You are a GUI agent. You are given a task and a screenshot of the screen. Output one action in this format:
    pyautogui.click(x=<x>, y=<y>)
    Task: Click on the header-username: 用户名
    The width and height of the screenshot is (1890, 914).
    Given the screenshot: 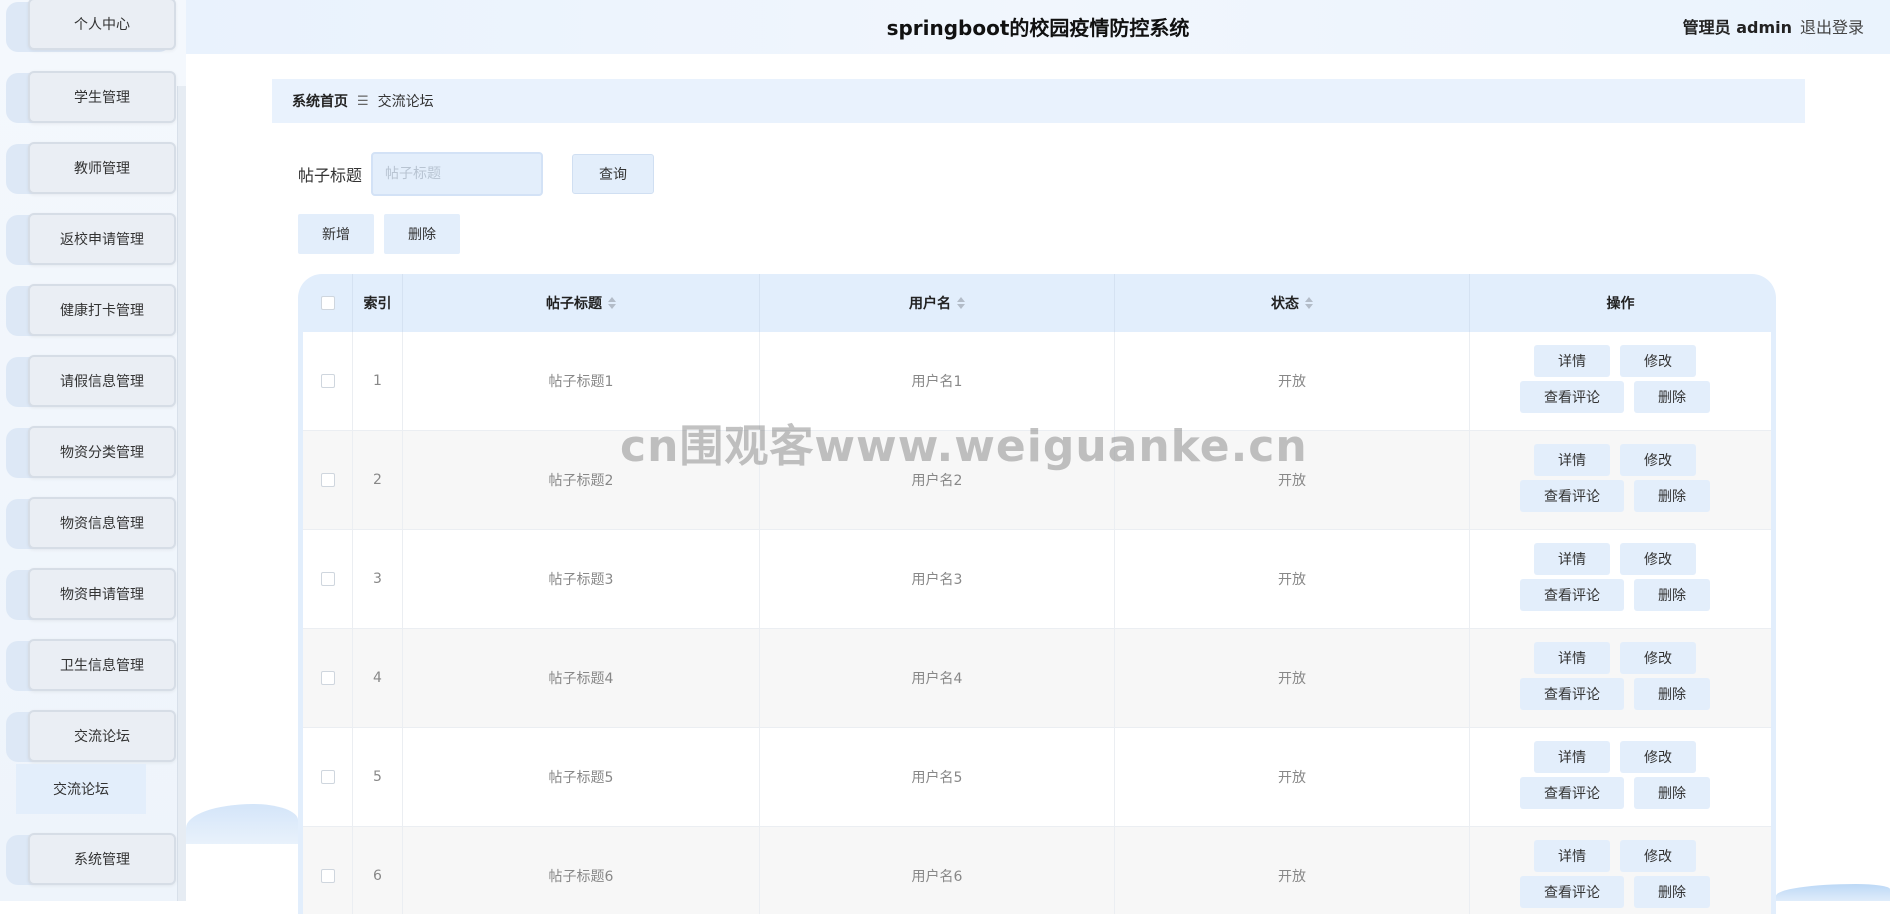 What is the action you would take?
    pyautogui.click(x=937, y=303)
    